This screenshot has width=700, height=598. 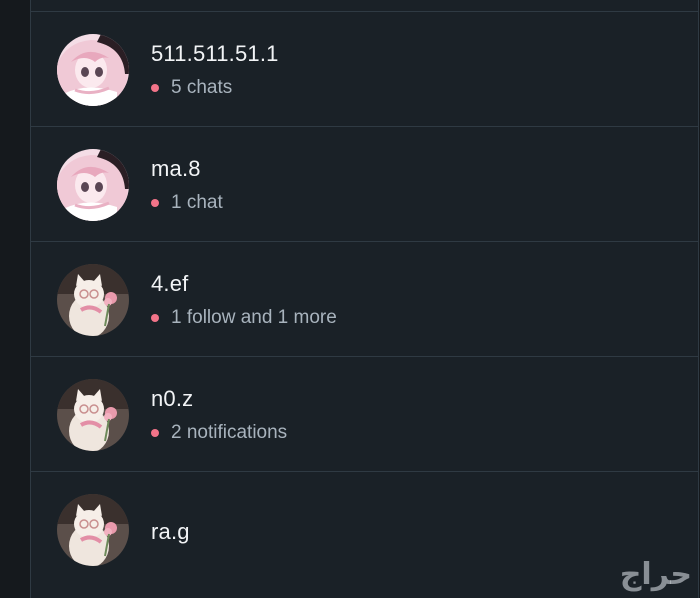 What do you see at coordinates (215, 53) in the screenshot?
I see `account-username: 511.511.51.1` at bounding box center [215, 53].